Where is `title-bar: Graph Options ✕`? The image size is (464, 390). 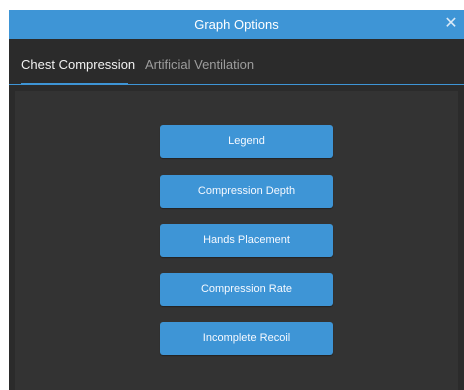 title-bar: Graph Options ✕ is located at coordinates (236, 24).